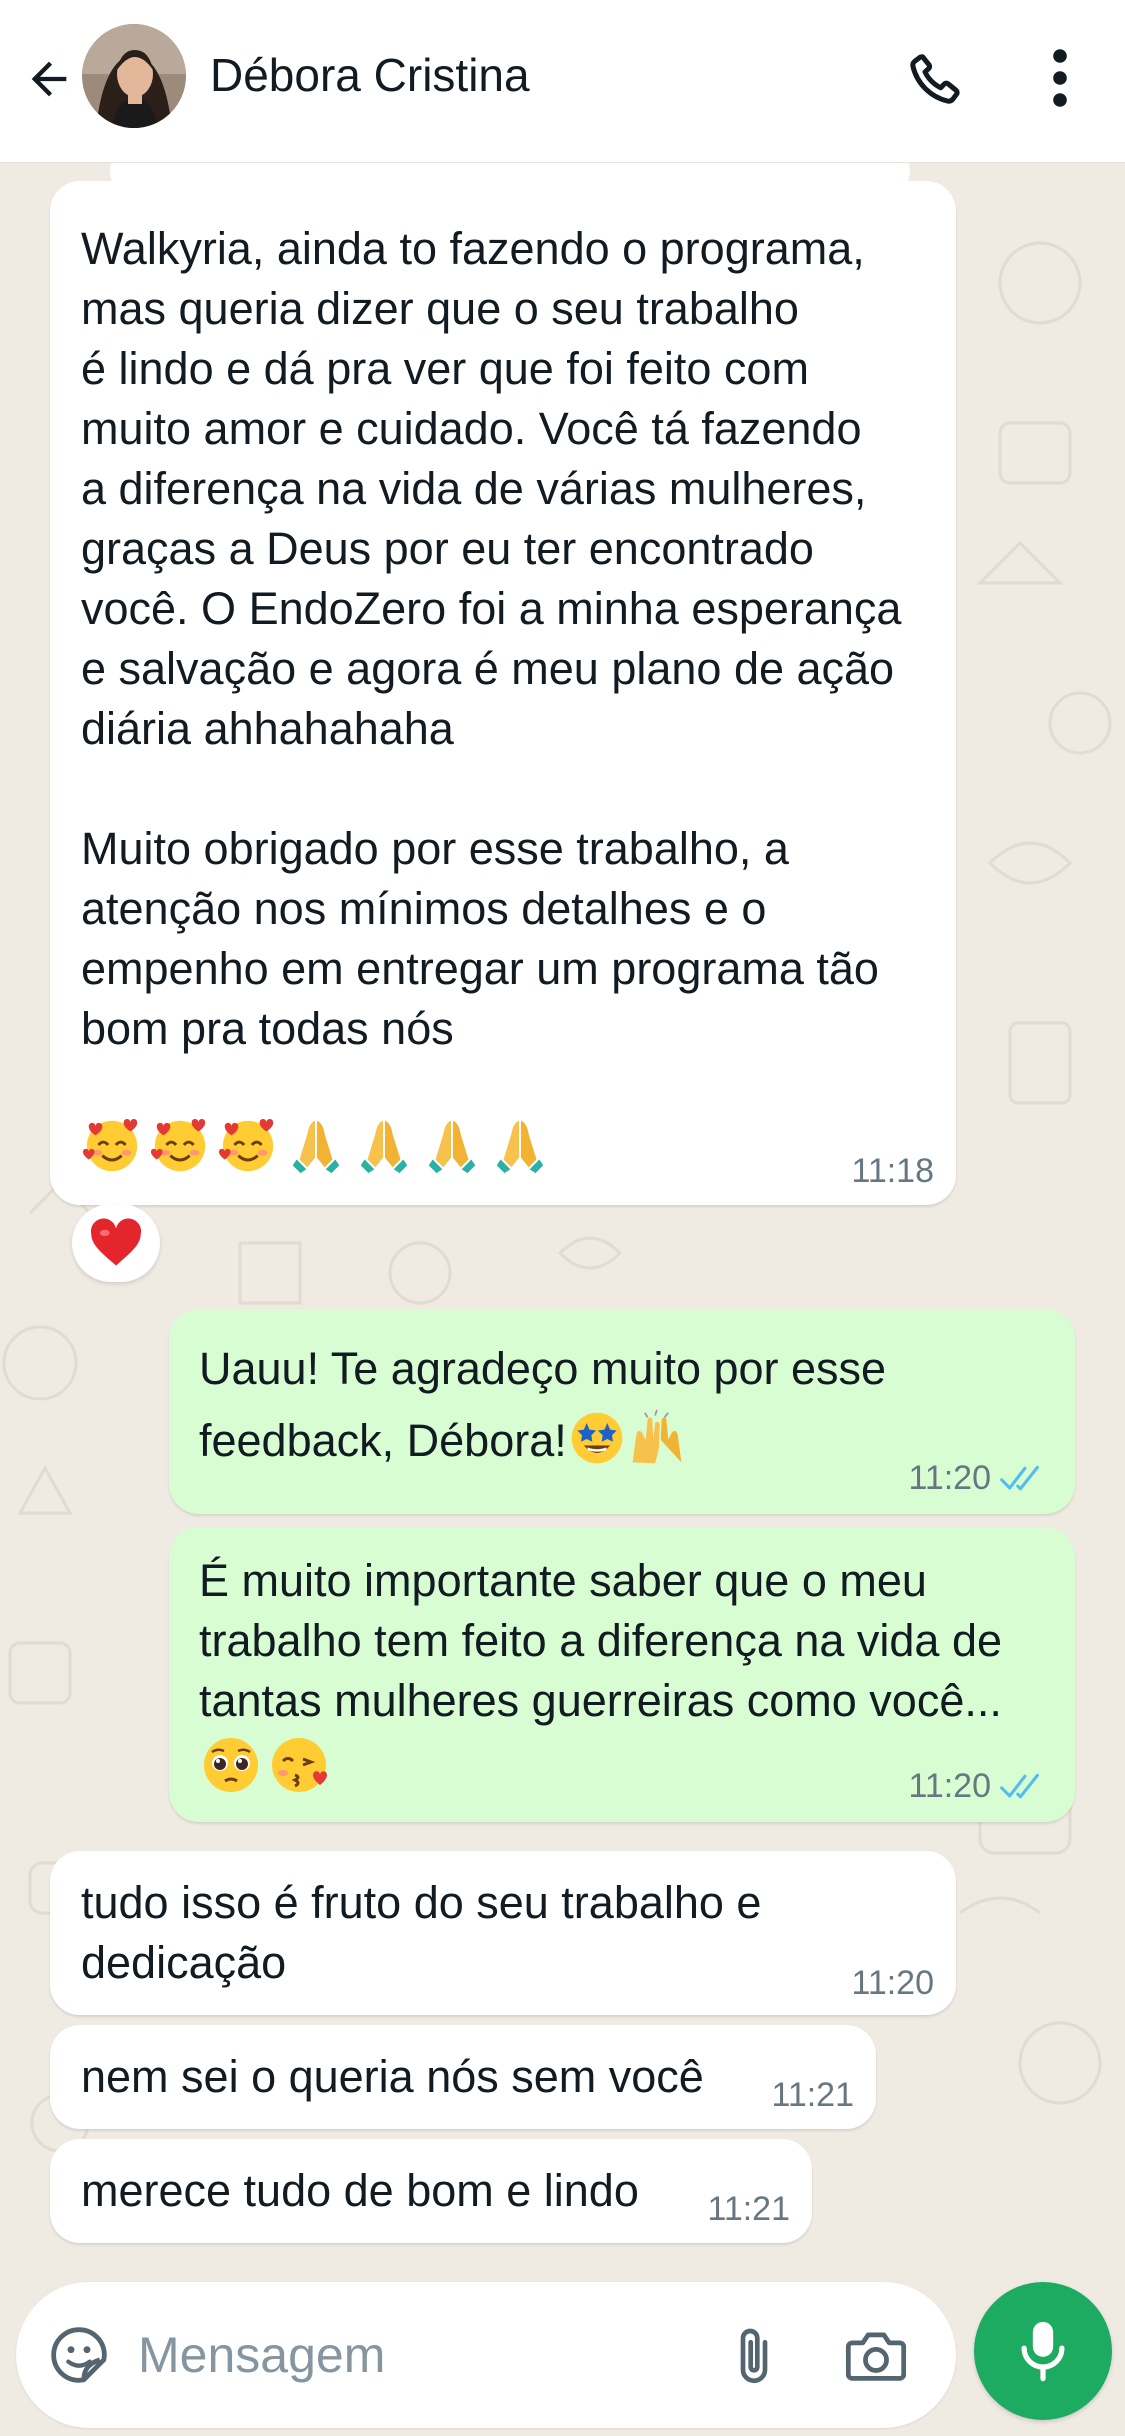  I want to click on message-input, so click(418, 2355).